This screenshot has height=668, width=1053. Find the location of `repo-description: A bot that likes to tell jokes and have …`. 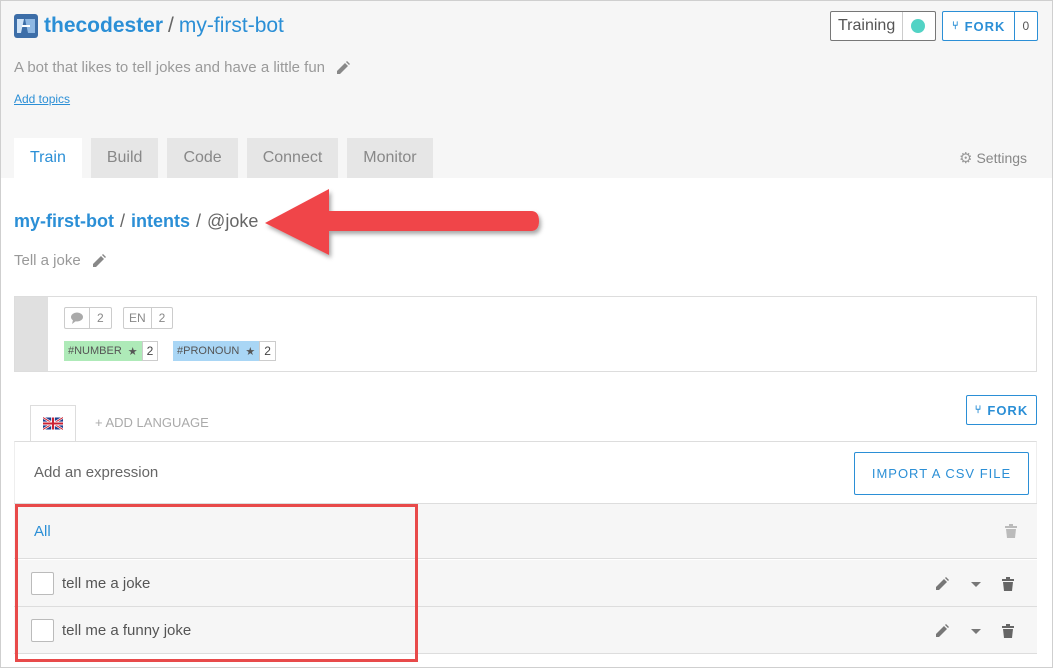

repo-description: A bot that likes to tell jokes and have … is located at coordinates (182, 67).